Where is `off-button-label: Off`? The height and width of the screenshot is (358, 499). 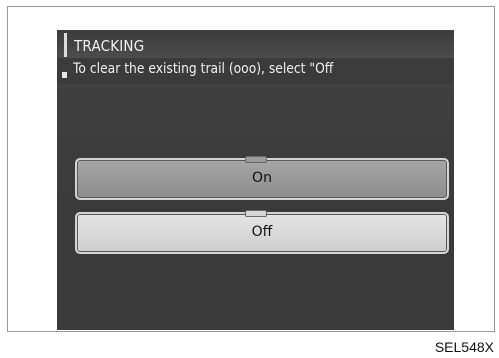 off-button-label: Off is located at coordinates (262, 232).